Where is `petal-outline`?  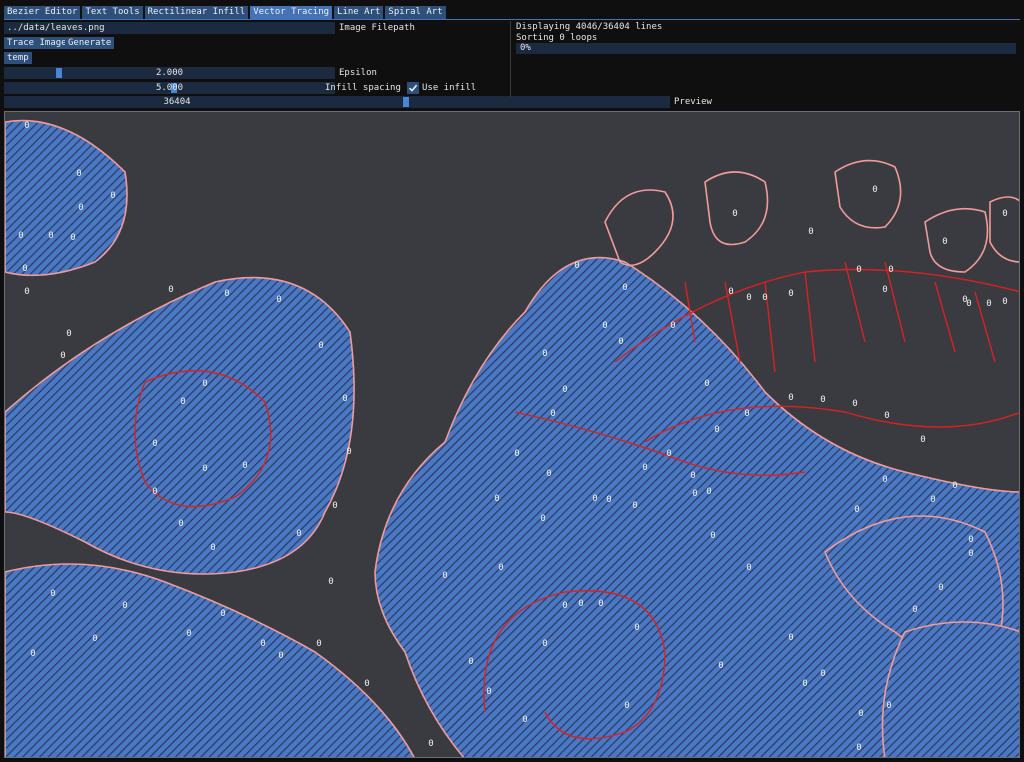
petal-outline is located at coordinates (639, 228).